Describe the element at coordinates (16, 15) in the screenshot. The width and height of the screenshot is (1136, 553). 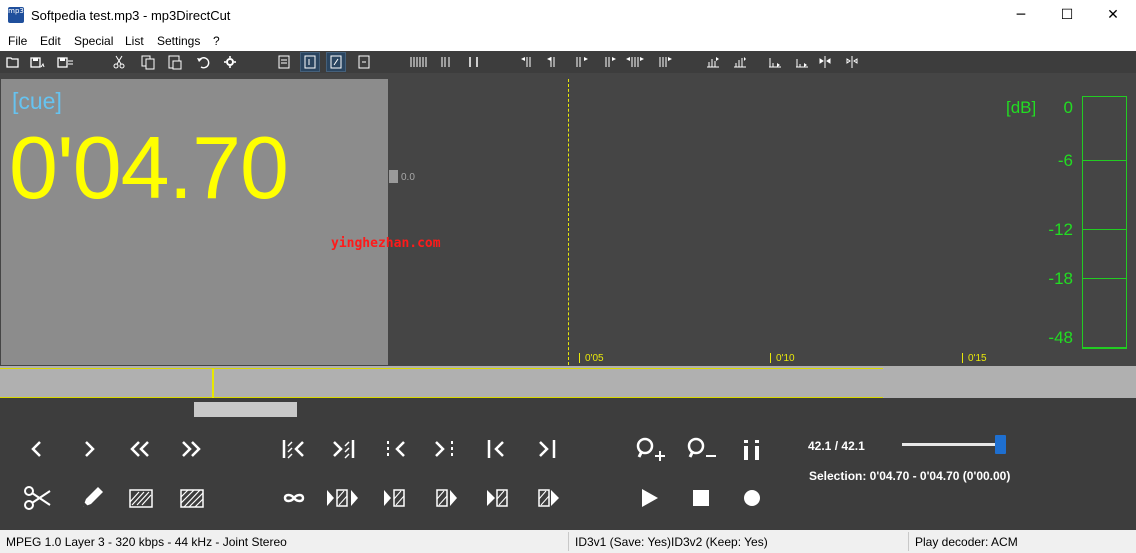
I see `app-logo-icon: mp3` at that location.